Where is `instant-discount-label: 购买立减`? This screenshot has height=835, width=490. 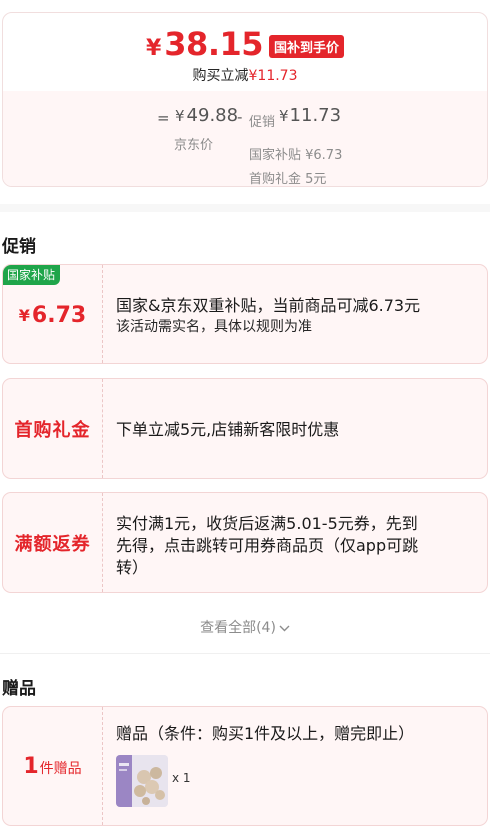 instant-discount-label: 购买立减 is located at coordinates (220, 76).